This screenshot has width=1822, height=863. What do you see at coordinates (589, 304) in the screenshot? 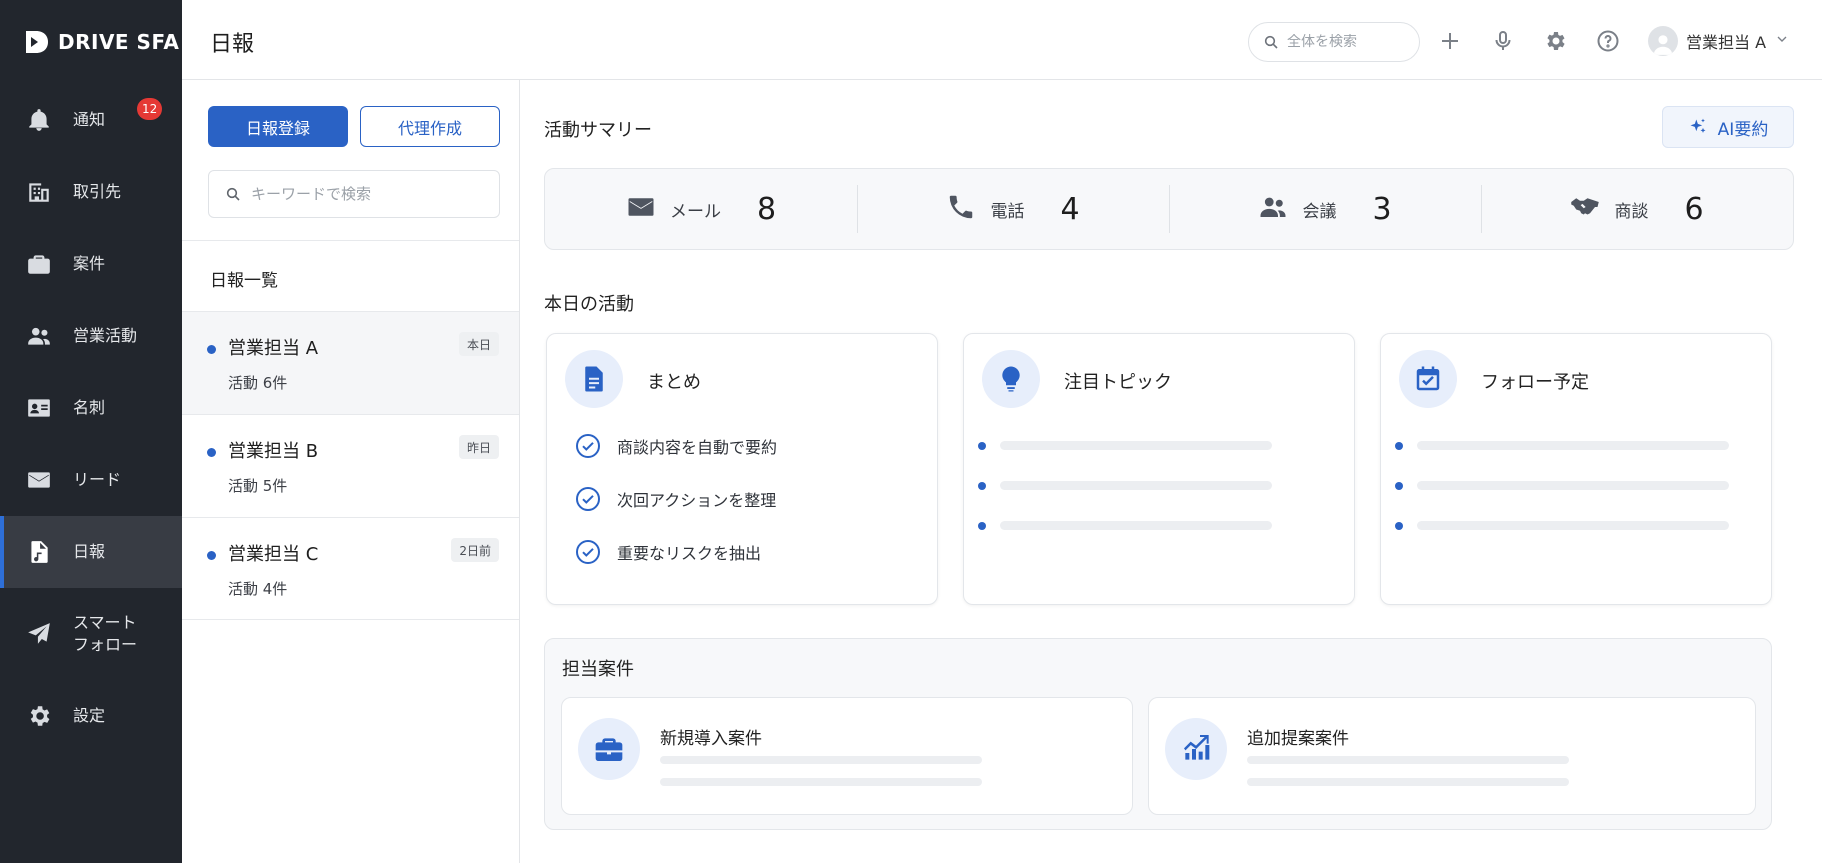
I see `today-activity-title: 本日の活動` at bounding box center [589, 304].